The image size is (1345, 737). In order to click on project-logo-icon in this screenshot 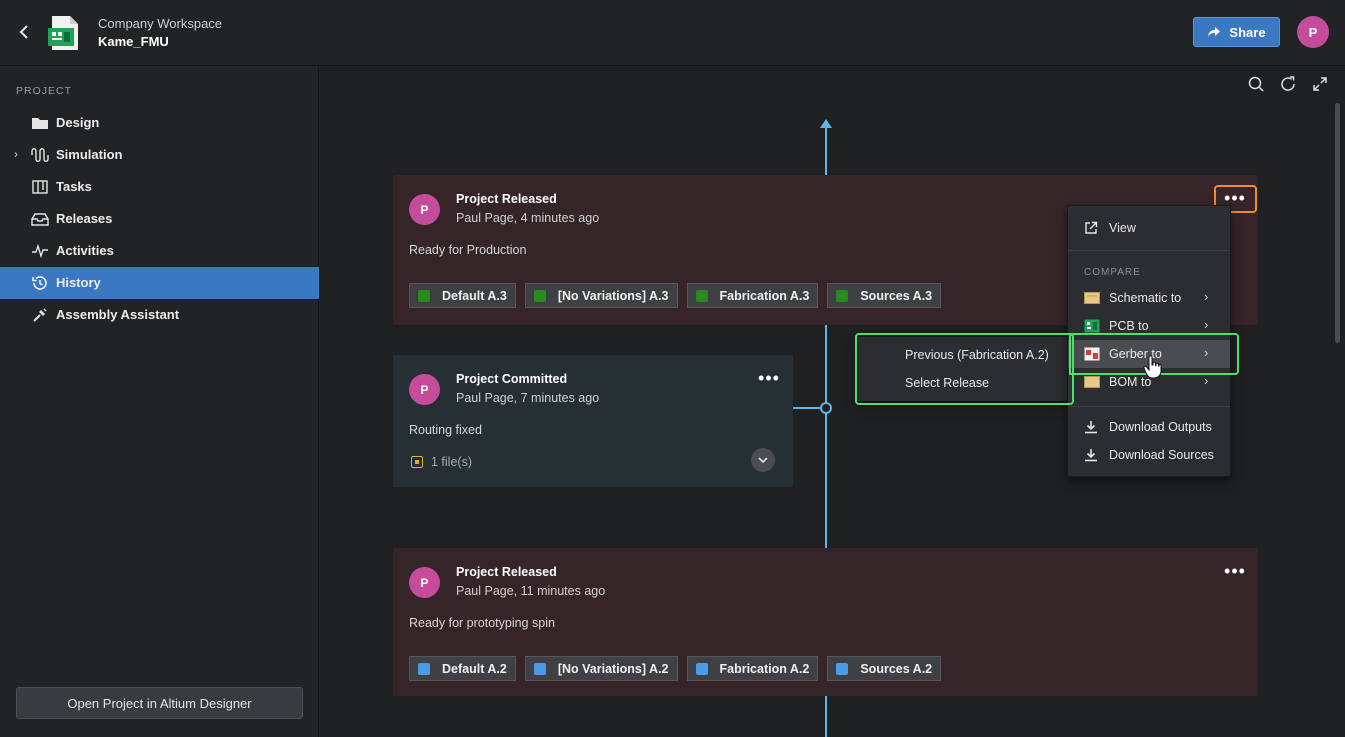, I will do `click(64, 33)`.